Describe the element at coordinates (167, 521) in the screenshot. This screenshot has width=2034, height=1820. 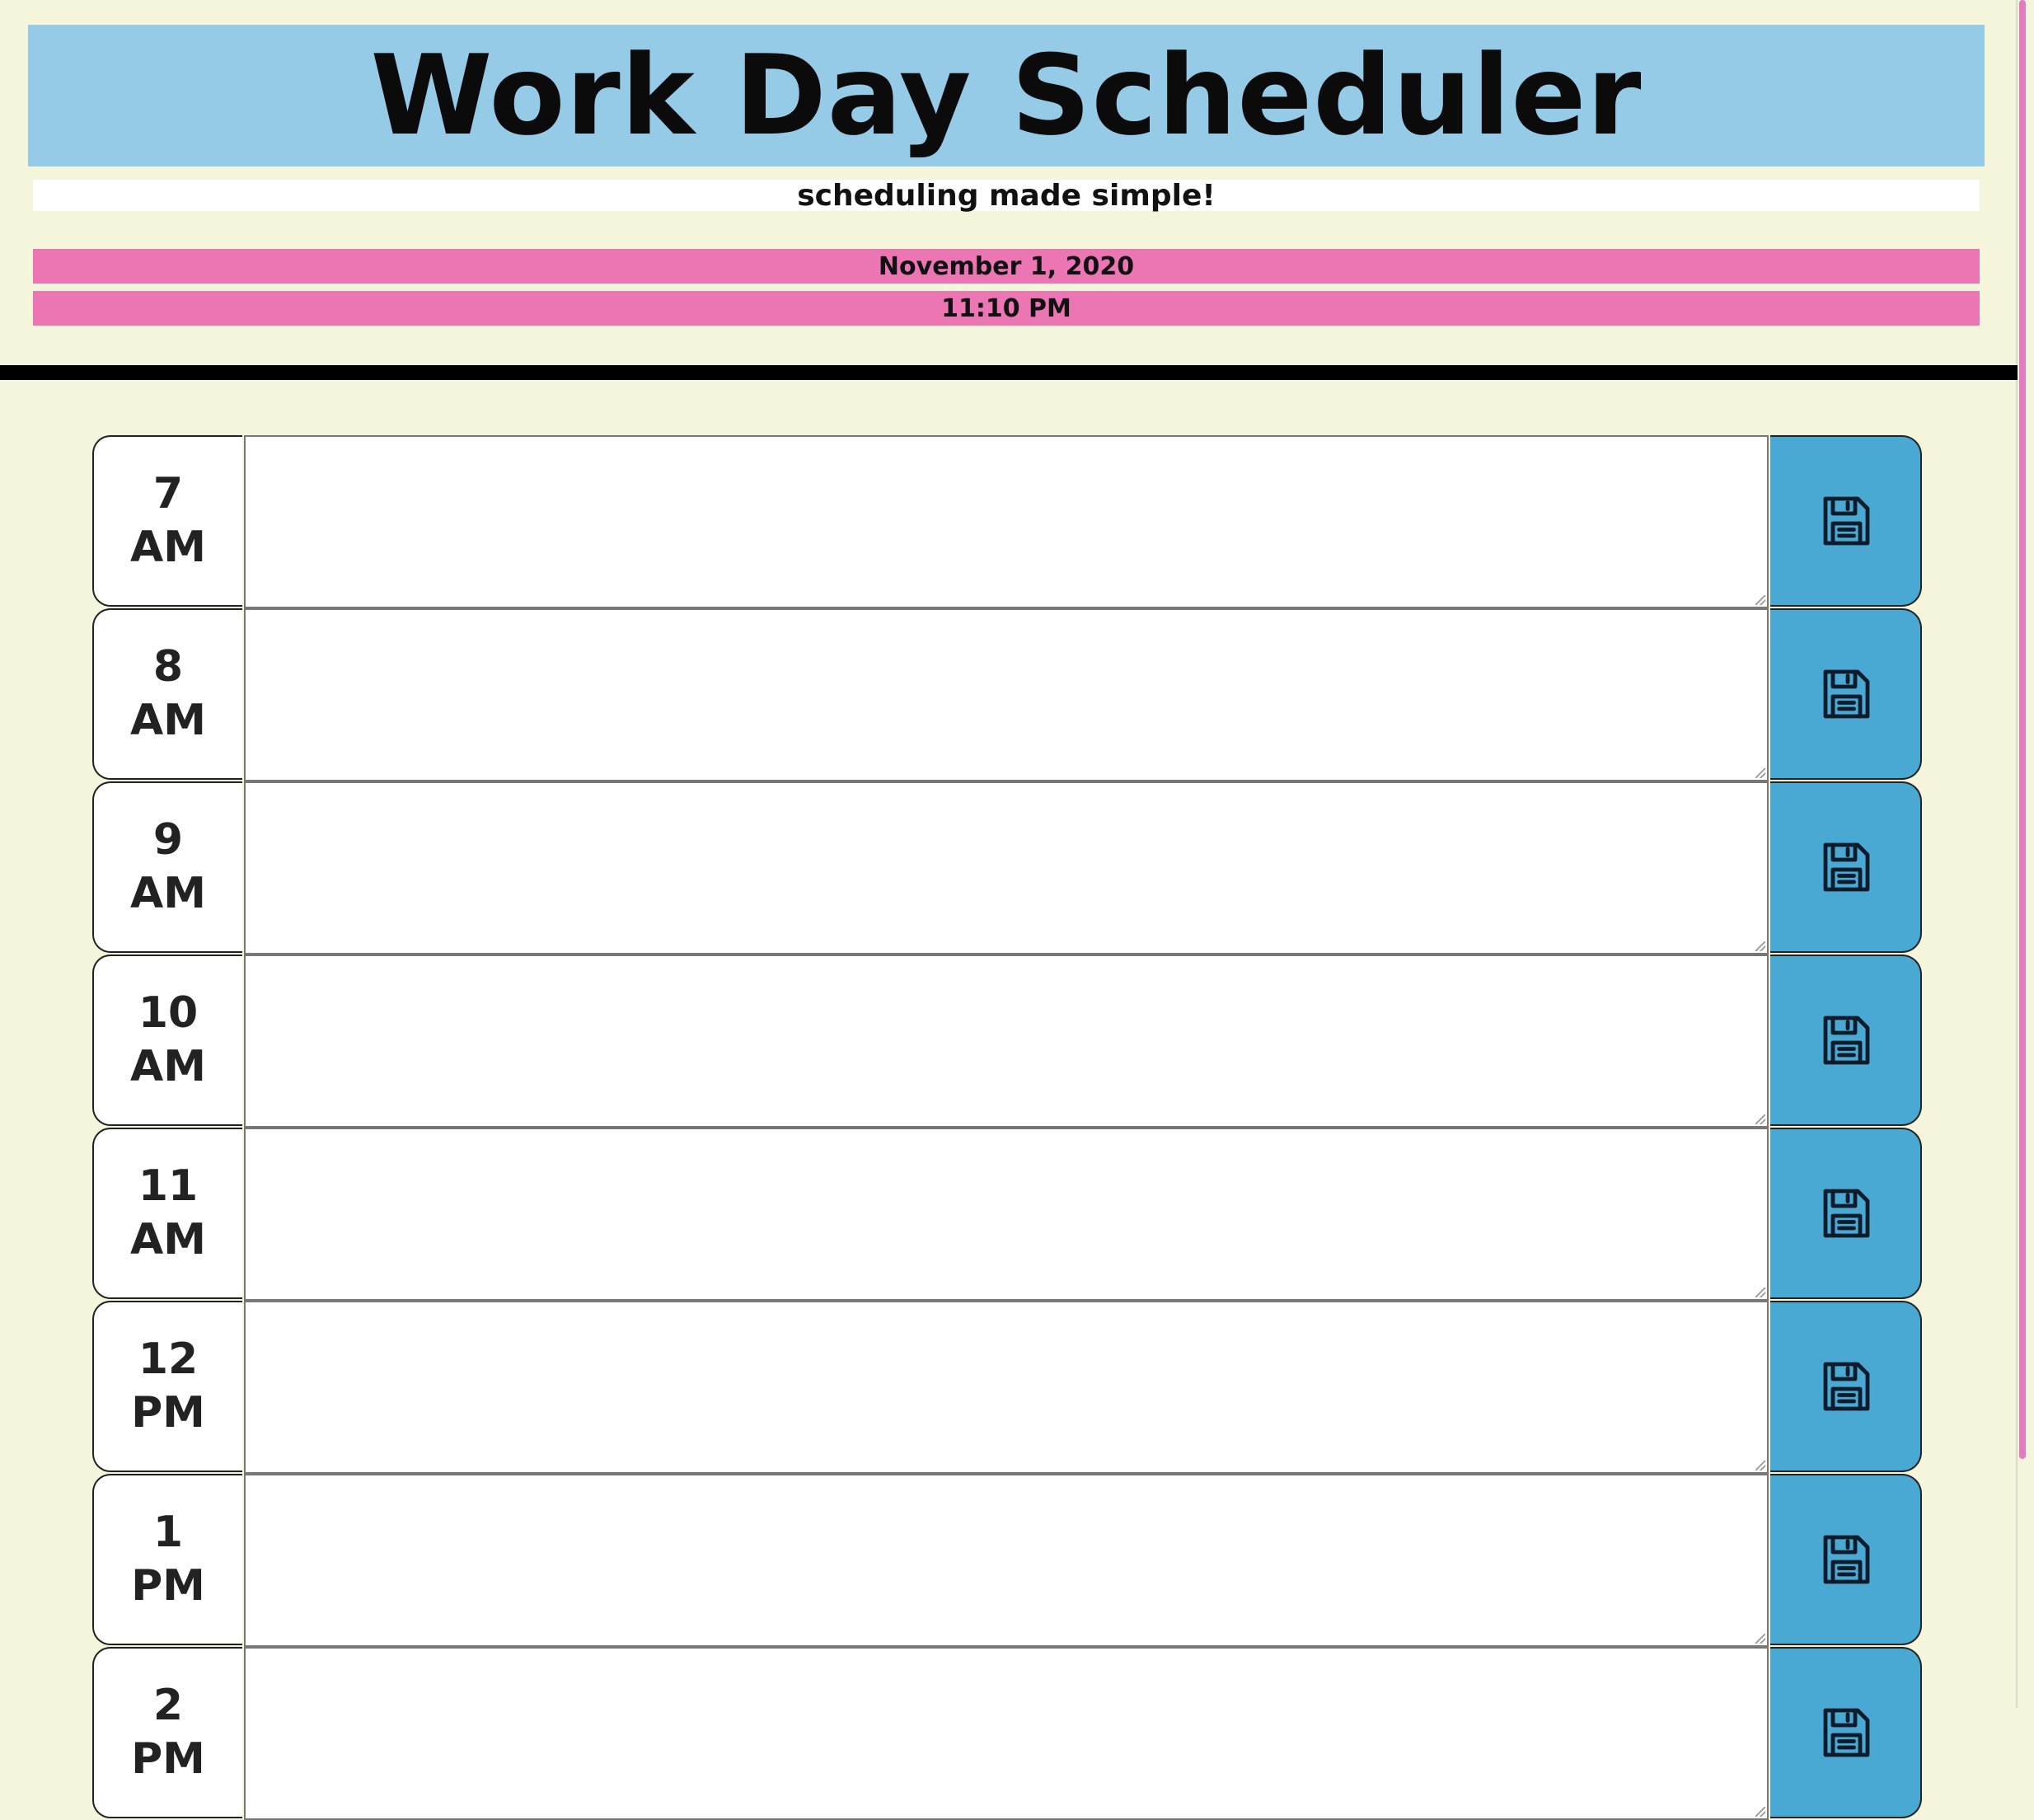
I see `hour-label: 7 AM` at that location.